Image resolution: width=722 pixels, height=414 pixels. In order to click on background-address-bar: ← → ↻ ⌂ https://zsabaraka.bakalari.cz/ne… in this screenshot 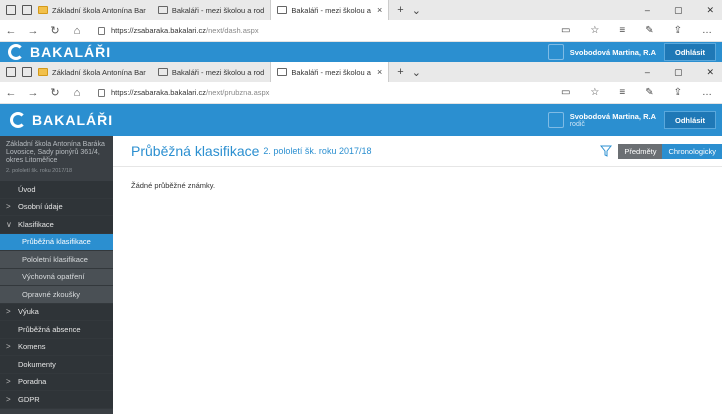, I will do `click(361, 31)`.